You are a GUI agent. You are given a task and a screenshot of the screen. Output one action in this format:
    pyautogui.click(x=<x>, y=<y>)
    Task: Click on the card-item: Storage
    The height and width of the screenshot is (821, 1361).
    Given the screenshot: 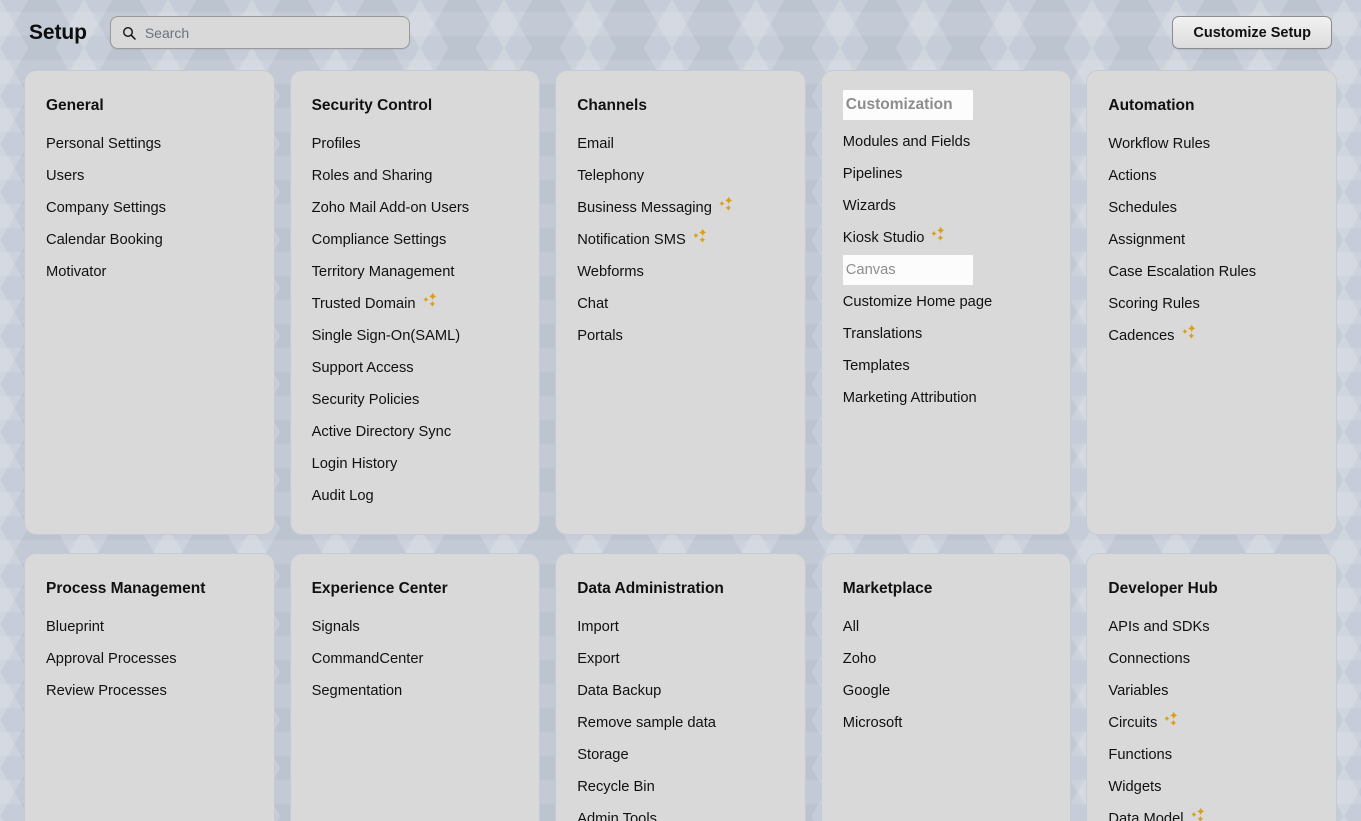 What is the action you would take?
    pyautogui.click(x=602, y=755)
    